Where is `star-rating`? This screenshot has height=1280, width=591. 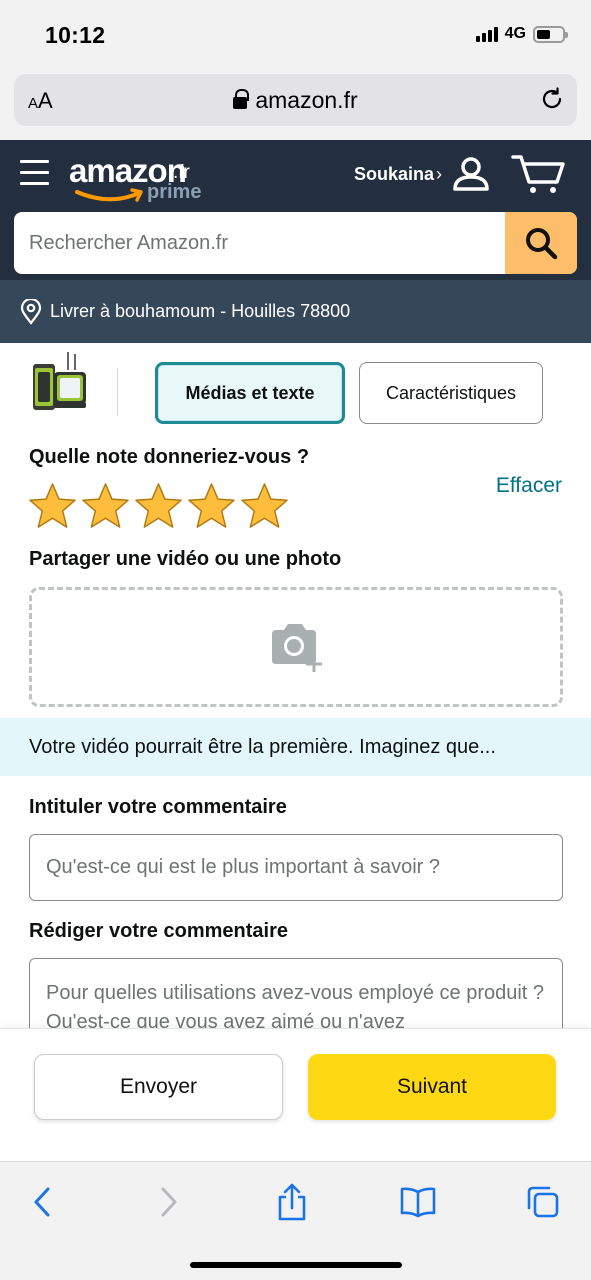 star-rating is located at coordinates (158, 506).